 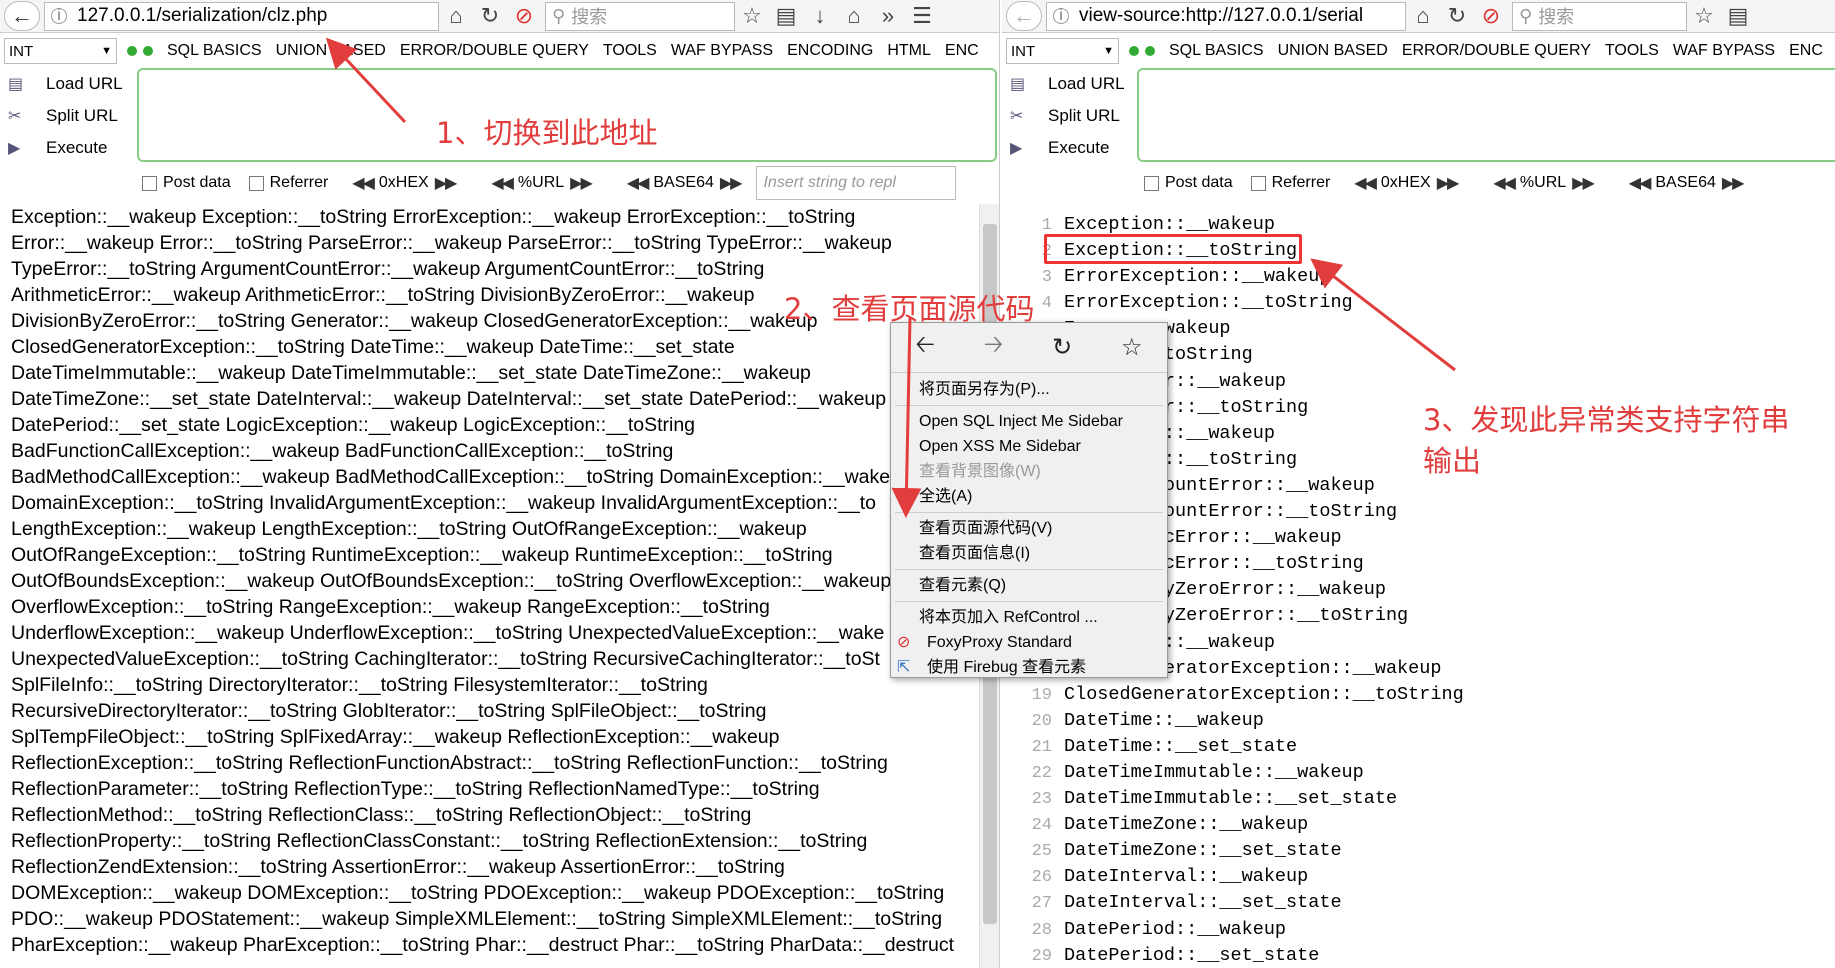 I want to click on address-bar: i view-source:http://127.0.0.1/serial, so click(x=1226, y=16).